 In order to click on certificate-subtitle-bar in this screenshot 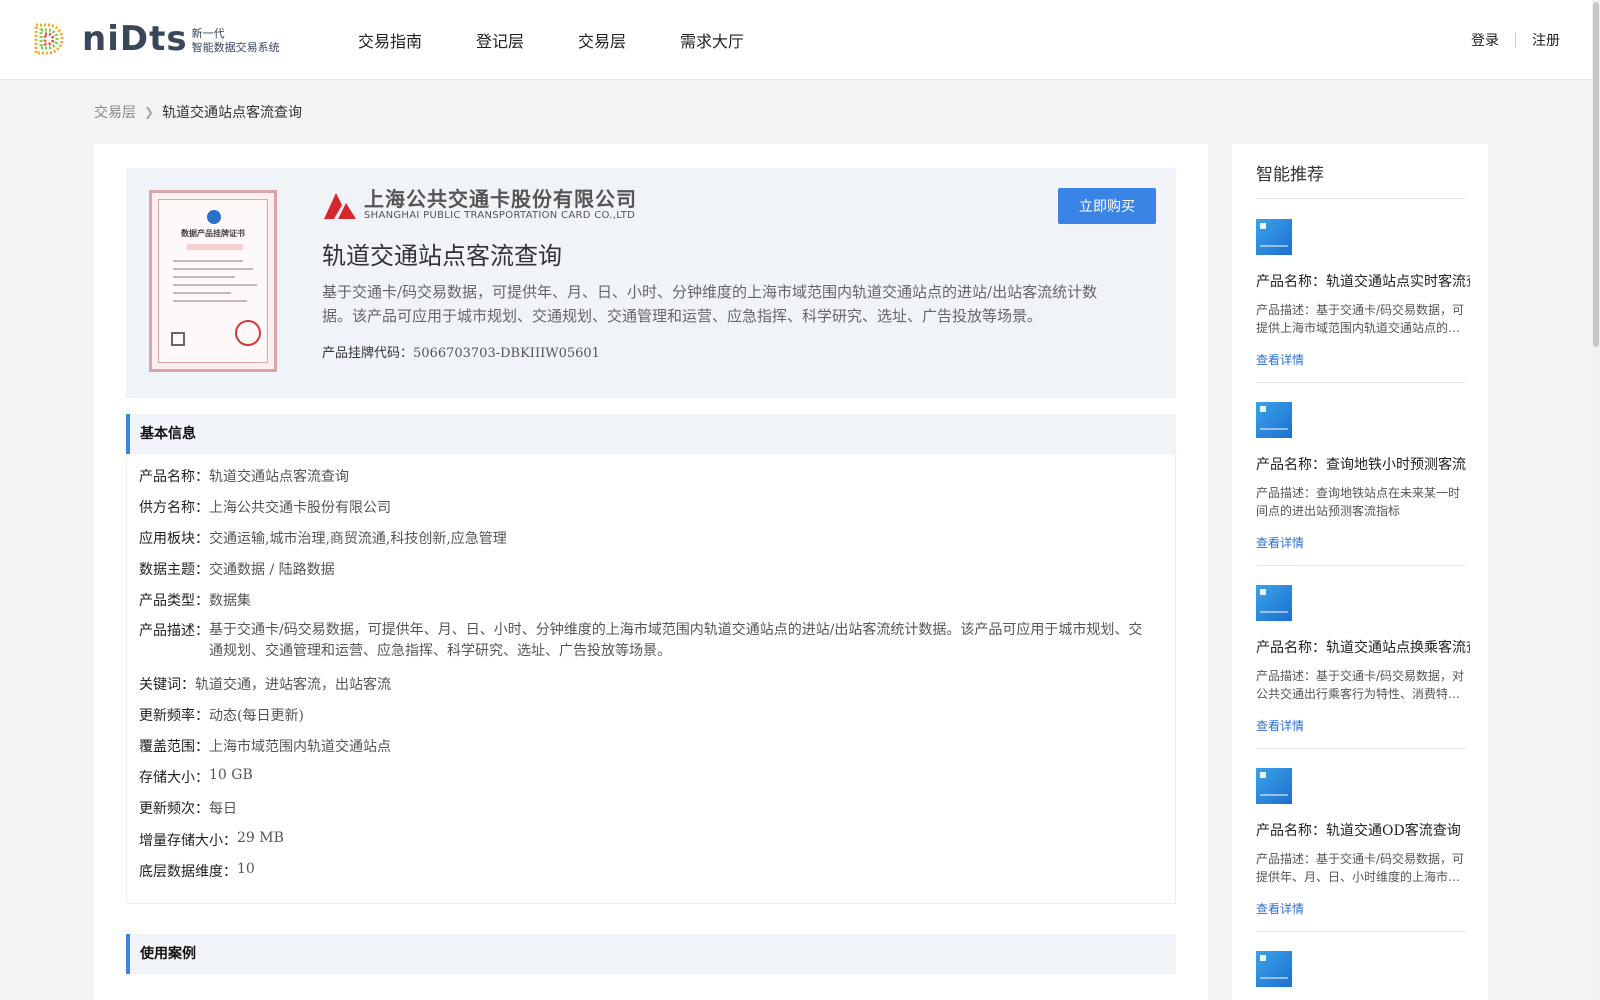, I will do `click(215, 247)`.